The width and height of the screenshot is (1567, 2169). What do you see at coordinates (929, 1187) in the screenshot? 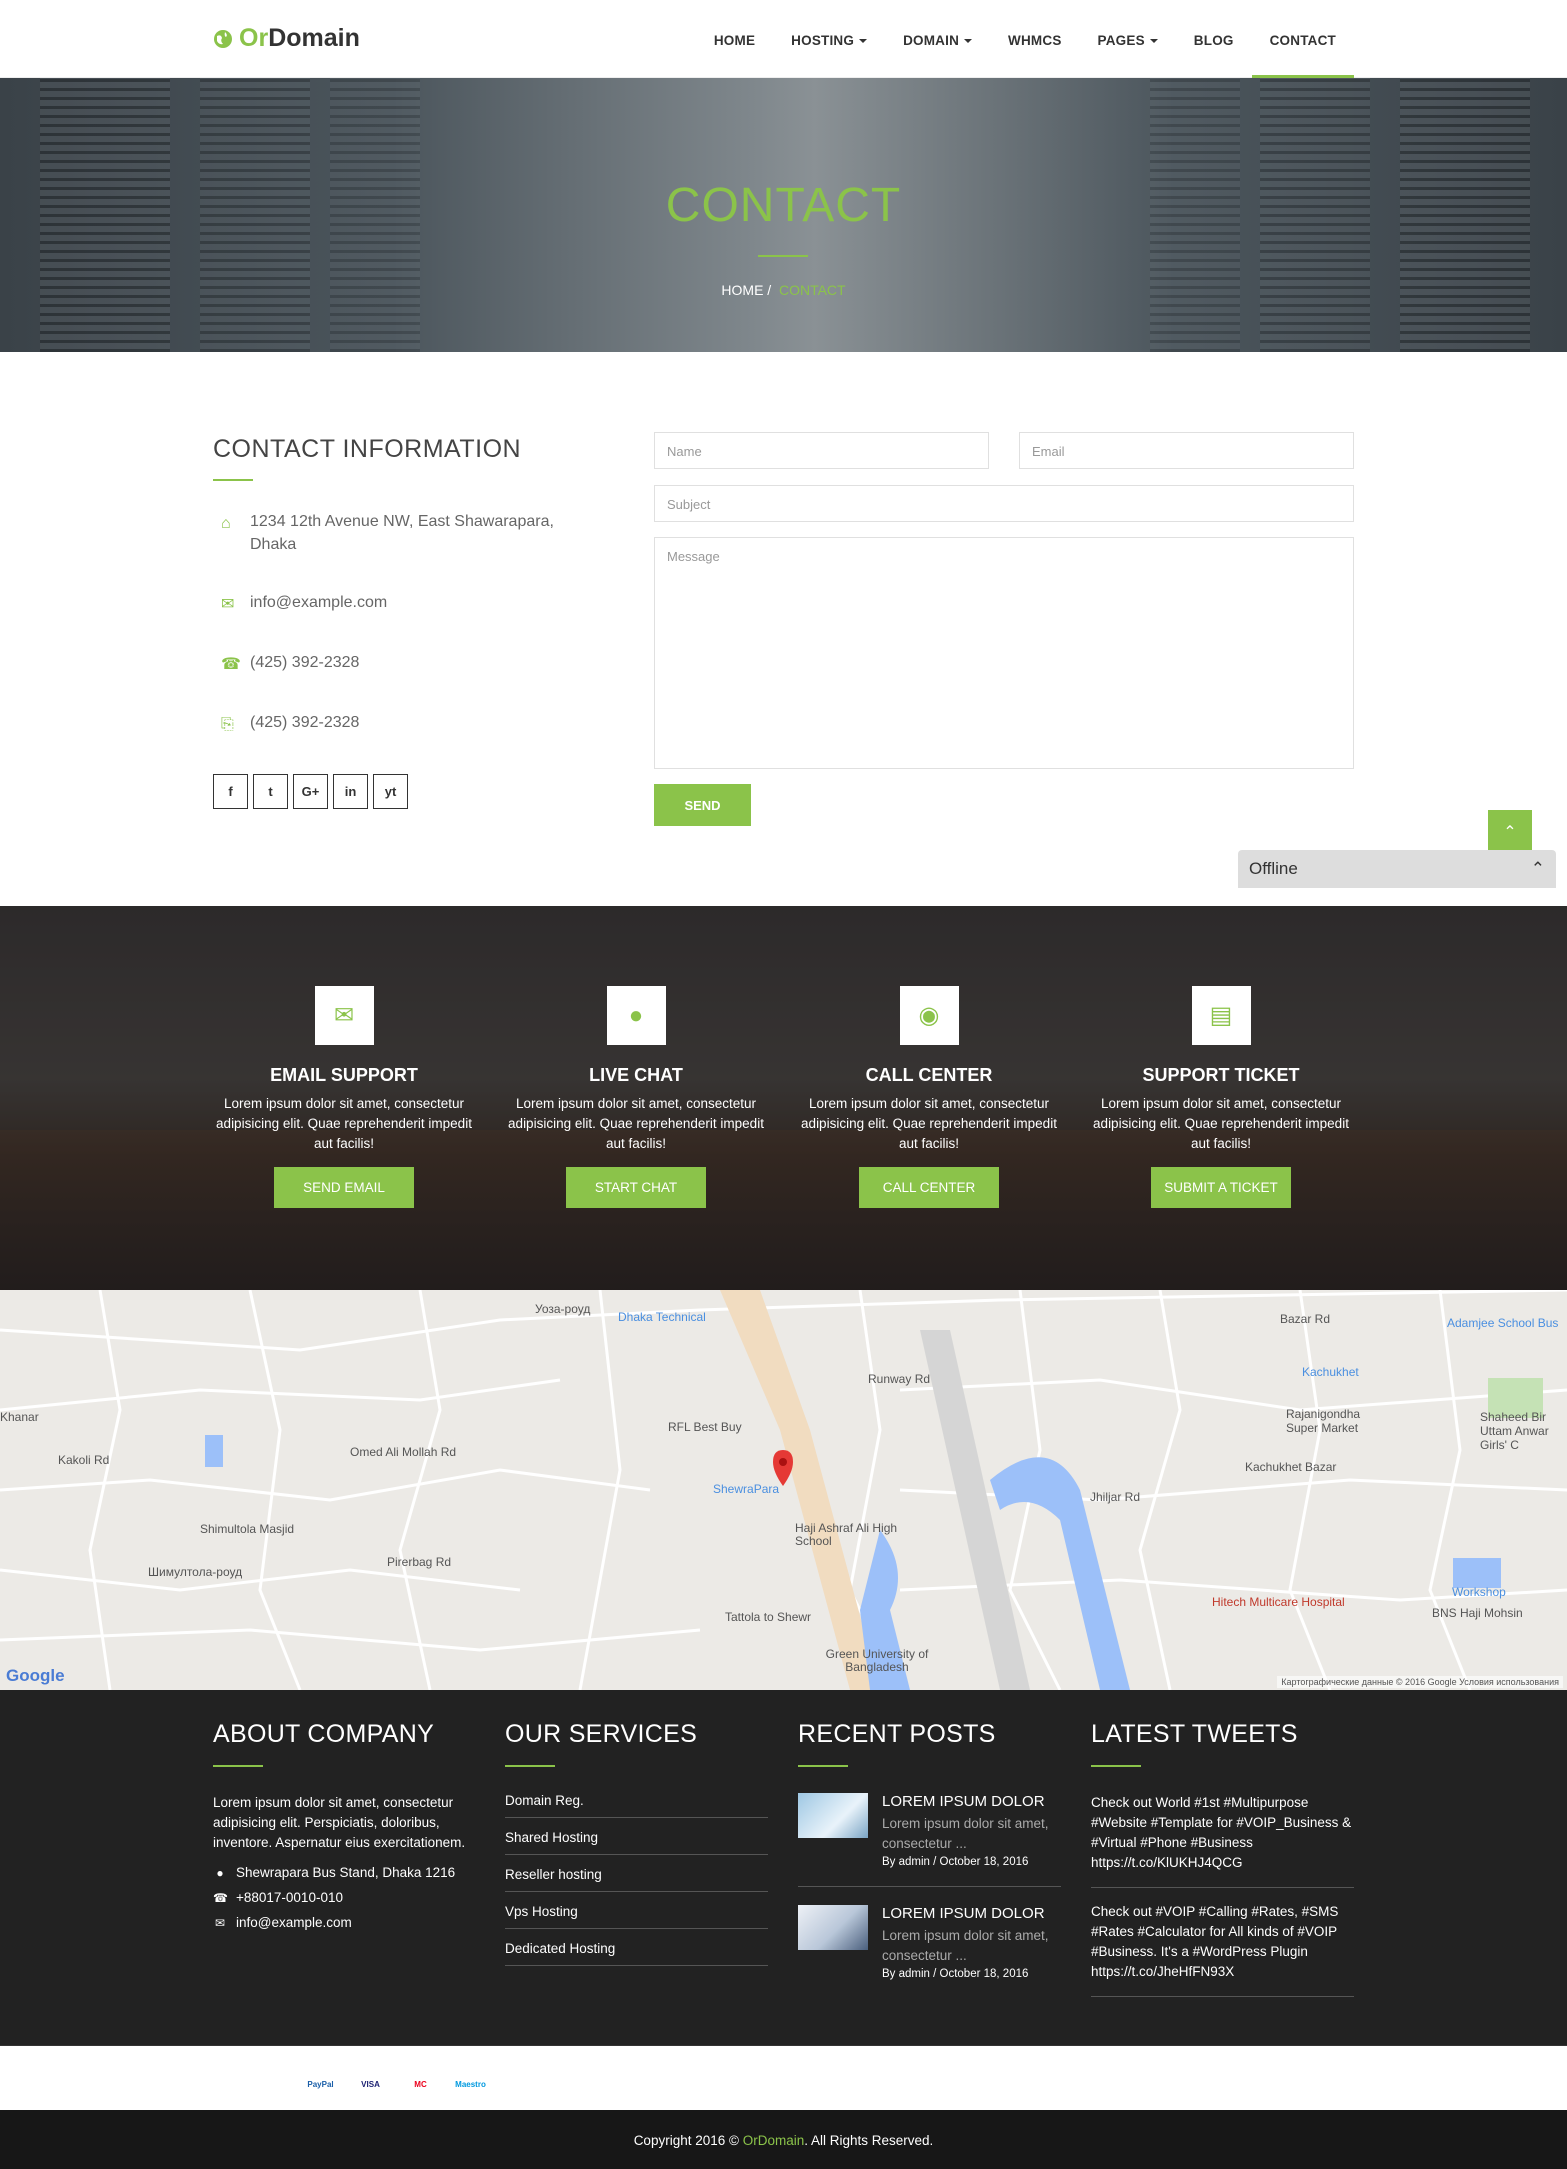
I see `call-center-button: CALL CENTER` at bounding box center [929, 1187].